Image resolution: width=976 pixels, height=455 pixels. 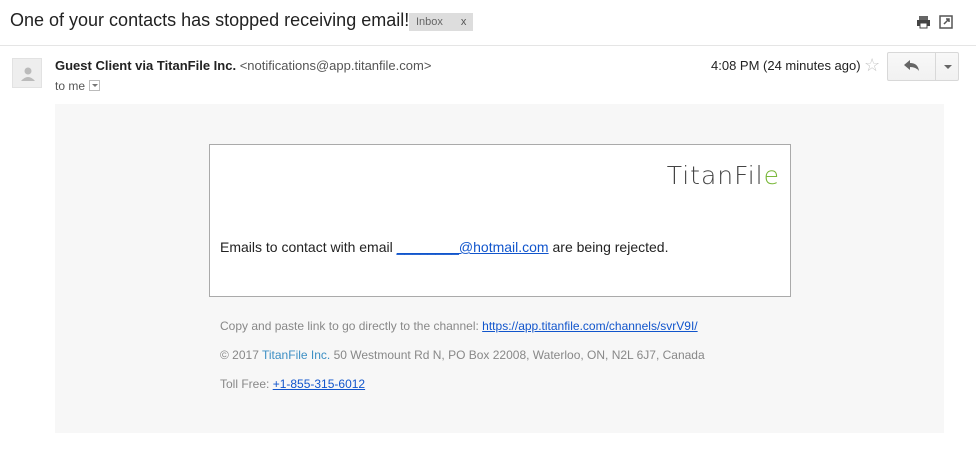 I want to click on avatar, so click(x=27, y=73).